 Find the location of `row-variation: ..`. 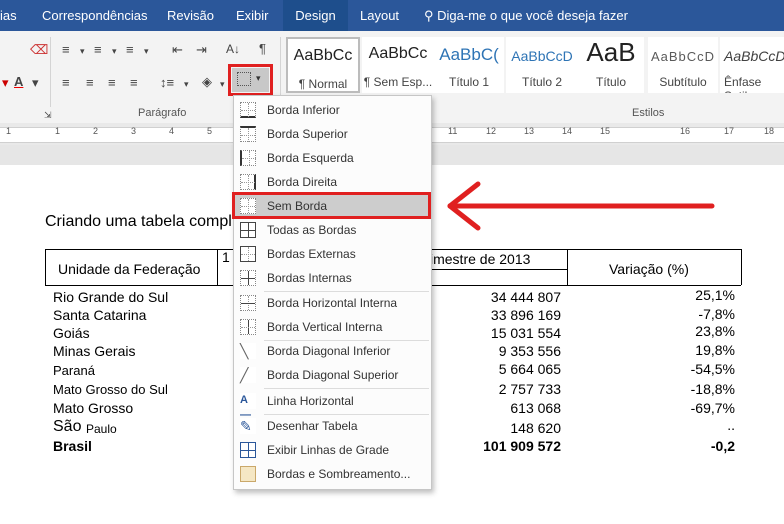

row-variation: .. is located at coordinates (731, 425).